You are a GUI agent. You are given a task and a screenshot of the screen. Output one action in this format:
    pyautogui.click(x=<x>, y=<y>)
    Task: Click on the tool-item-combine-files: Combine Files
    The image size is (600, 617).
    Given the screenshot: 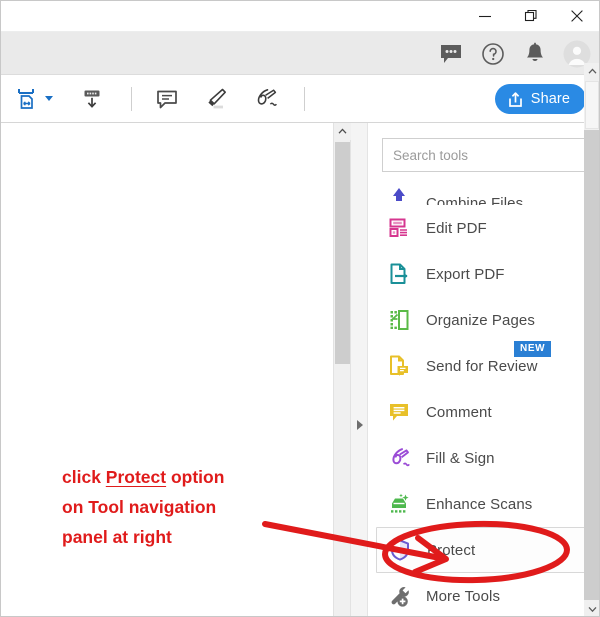 What is the action you would take?
    pyautogui.click(x=484, y=194)
    